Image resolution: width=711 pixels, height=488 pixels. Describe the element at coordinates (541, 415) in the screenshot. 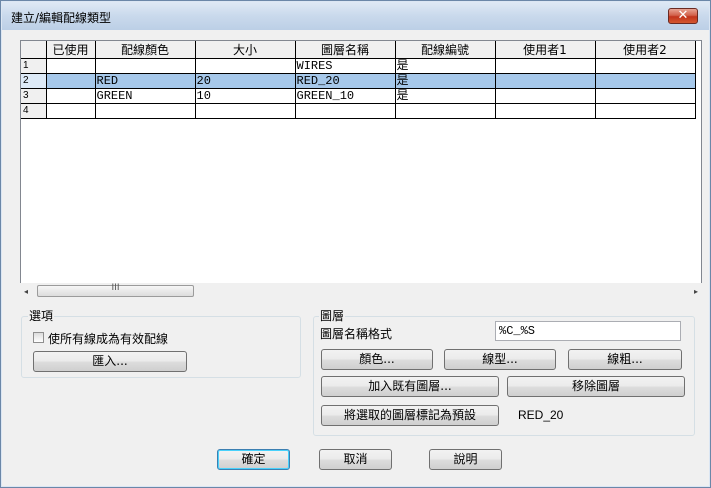

I see `default-layer-value: RED_20` at that location.